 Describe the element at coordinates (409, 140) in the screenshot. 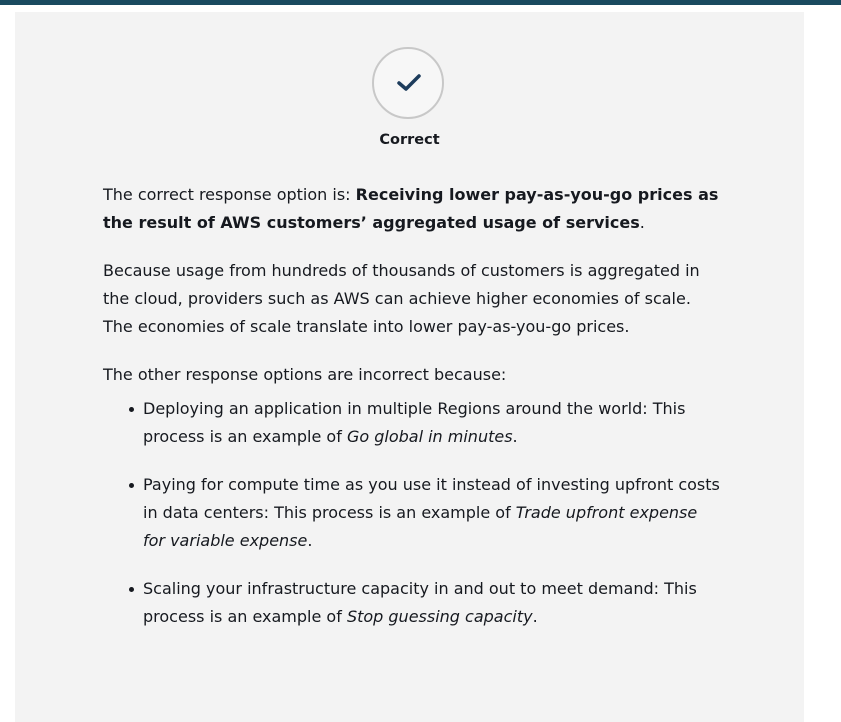

I see `status-label: Correct` at that location.